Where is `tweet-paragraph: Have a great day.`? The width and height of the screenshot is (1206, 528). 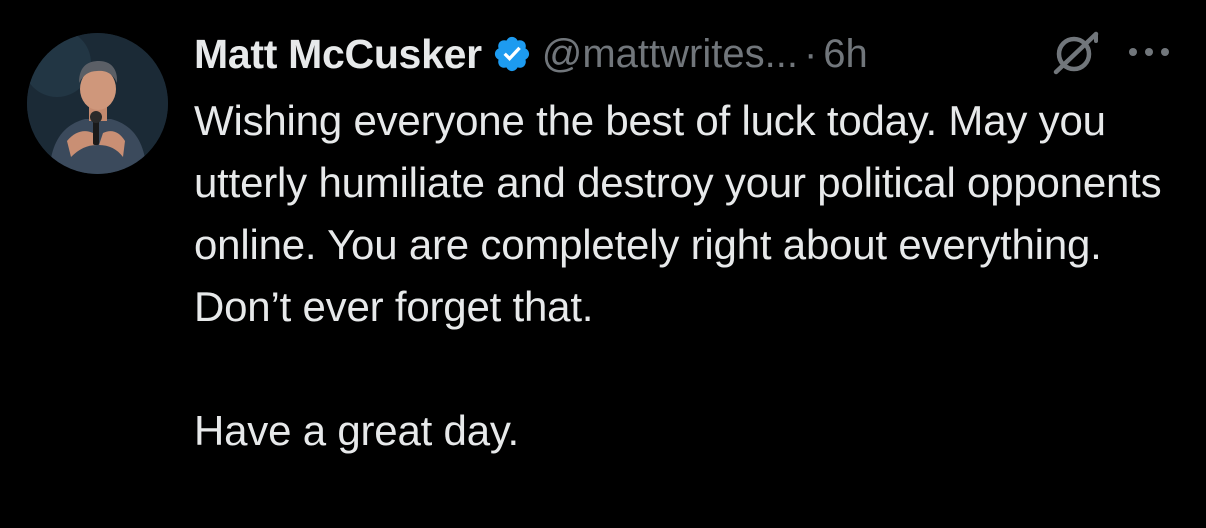
tweet-paragraph: Have a great day. is located at coordinates (357, 430).